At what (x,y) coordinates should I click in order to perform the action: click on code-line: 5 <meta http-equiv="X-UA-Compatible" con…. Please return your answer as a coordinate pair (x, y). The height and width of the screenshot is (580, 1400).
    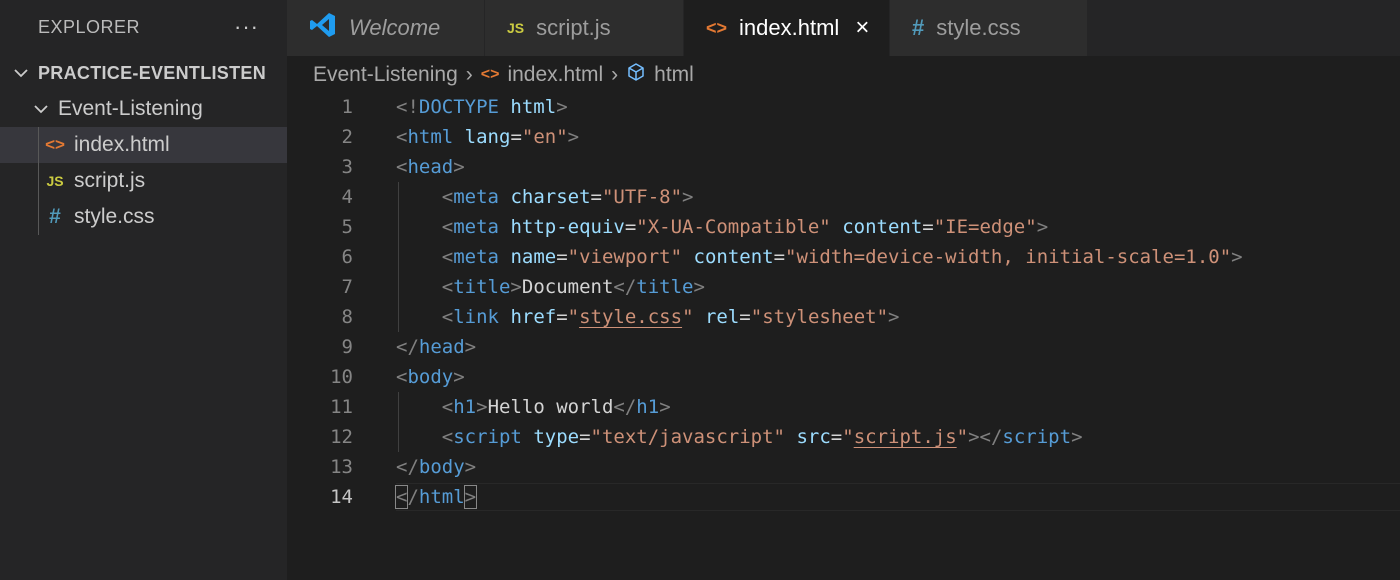
    Looking at the image, I should click on (843, 227).